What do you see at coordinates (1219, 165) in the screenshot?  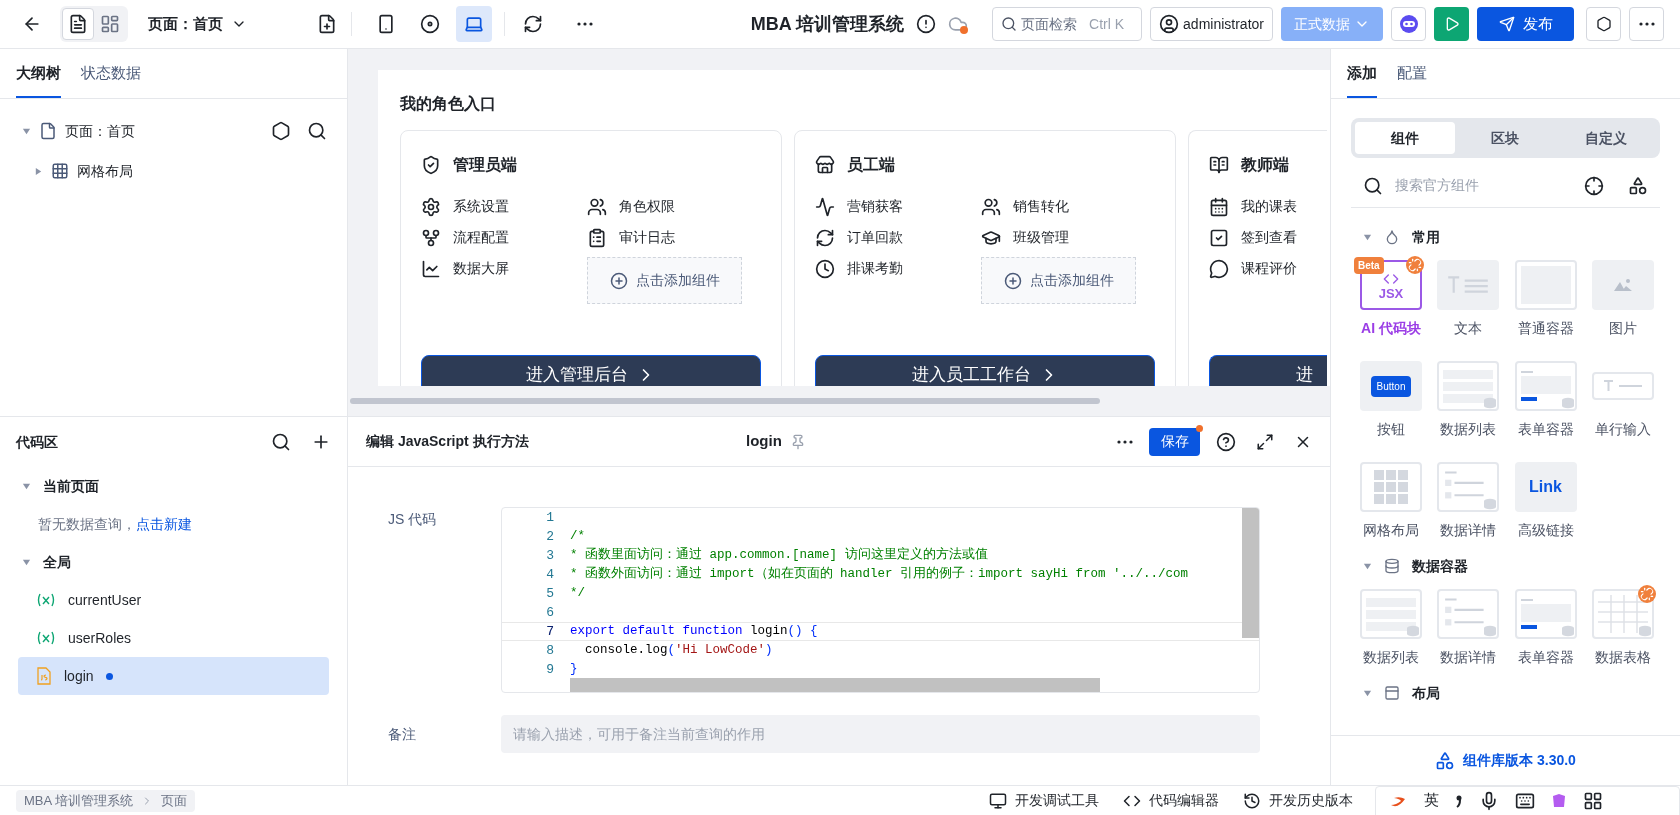 I see `book-icon` at bounding box center [1219, 165].